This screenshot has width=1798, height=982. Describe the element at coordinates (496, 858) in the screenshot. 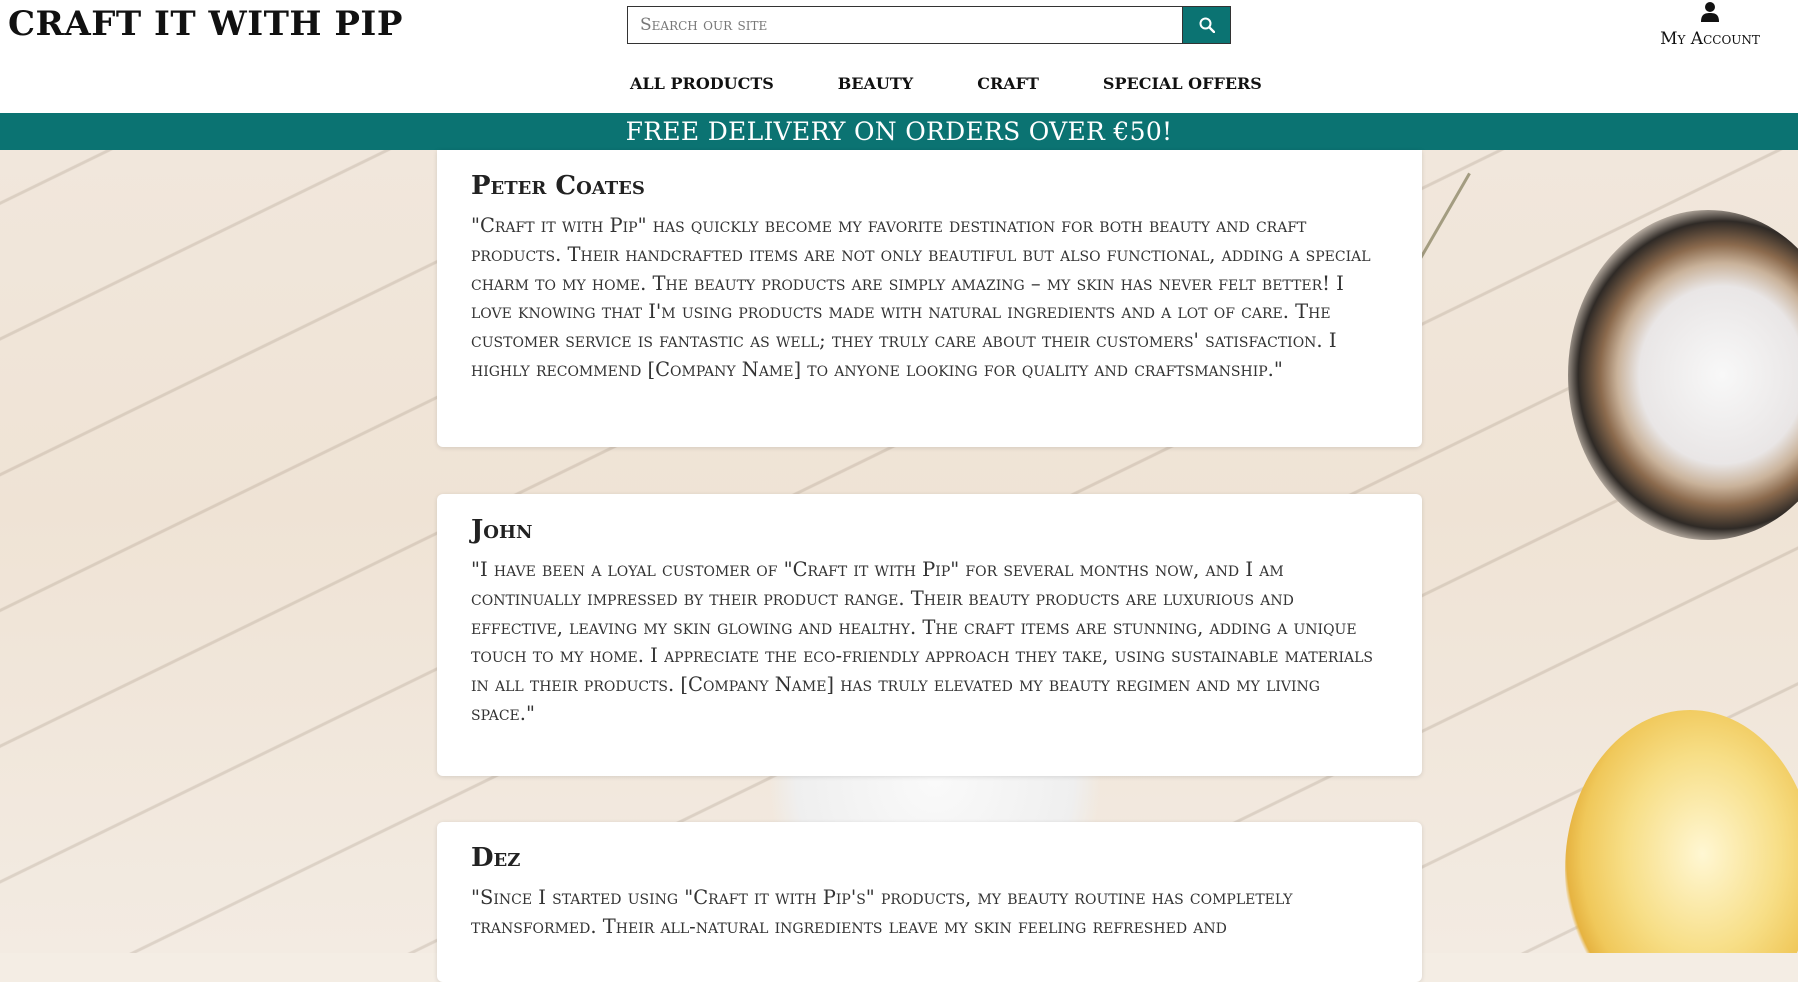

I see `testimonial-author: Dez` at that location.